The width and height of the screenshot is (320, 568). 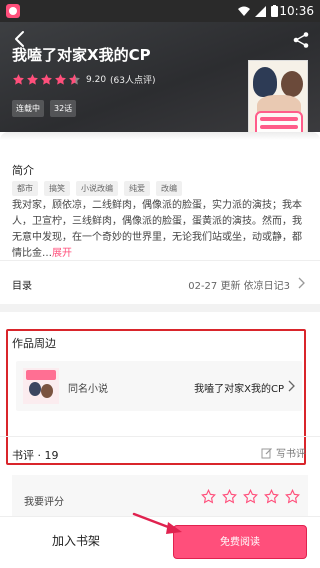 I want to click on status-time: 10:36, so click(x=296, y=11).